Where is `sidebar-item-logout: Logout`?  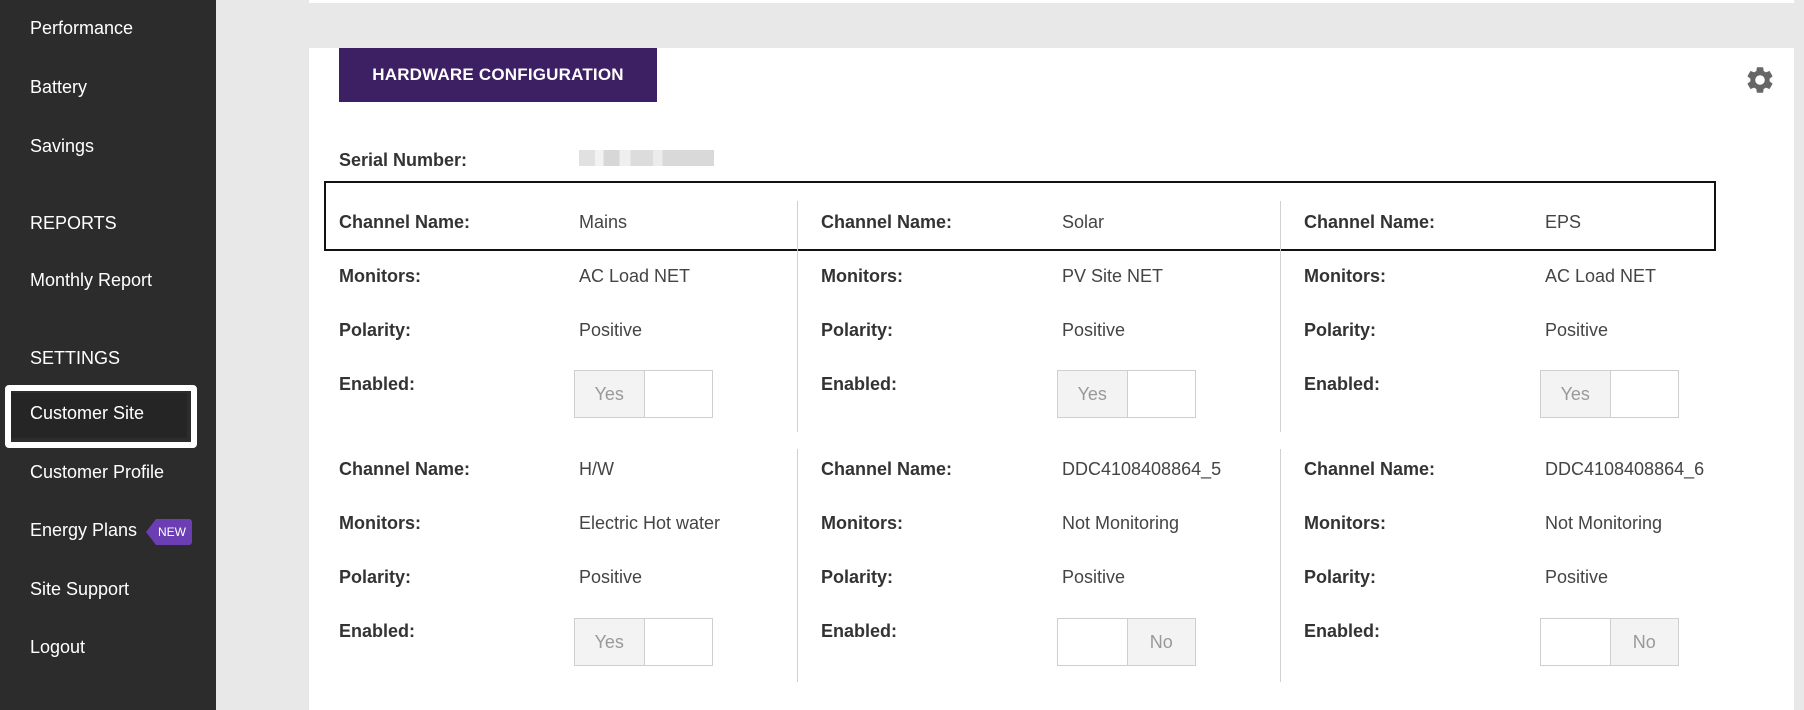 sidebar-item-logout: Logout is located at coordinates (57, 647).